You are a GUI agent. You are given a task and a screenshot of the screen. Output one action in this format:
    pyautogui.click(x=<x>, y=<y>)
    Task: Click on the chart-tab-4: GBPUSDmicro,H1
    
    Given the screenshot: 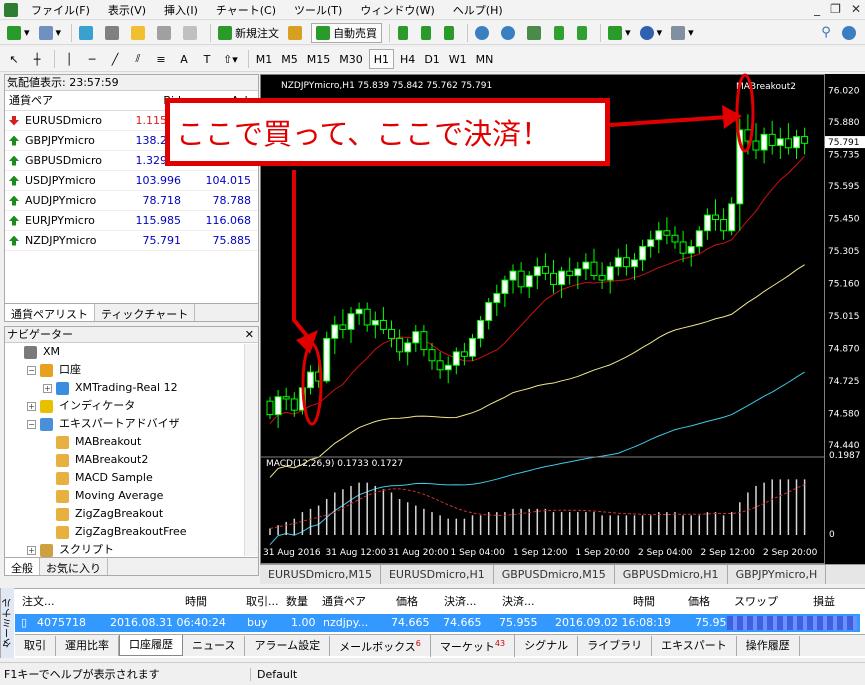 What is the action you would take?
    pyautogui.click(x=671, y=574)
    